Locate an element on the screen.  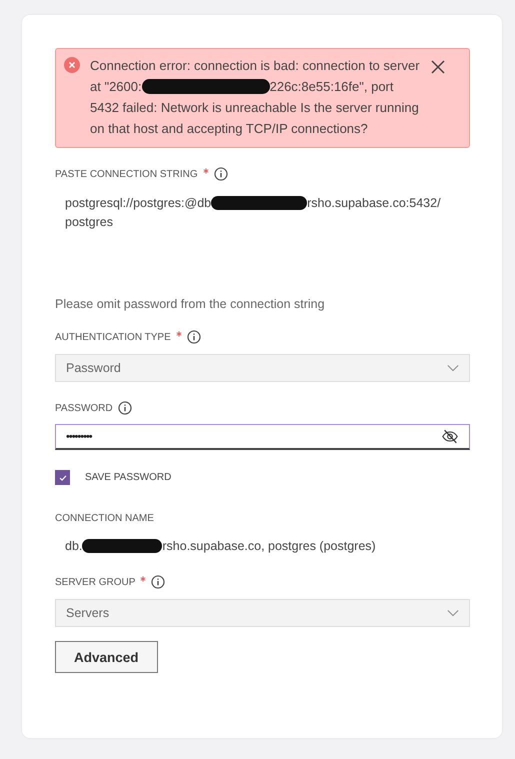
checkbox is located at coordinates (62, 477).